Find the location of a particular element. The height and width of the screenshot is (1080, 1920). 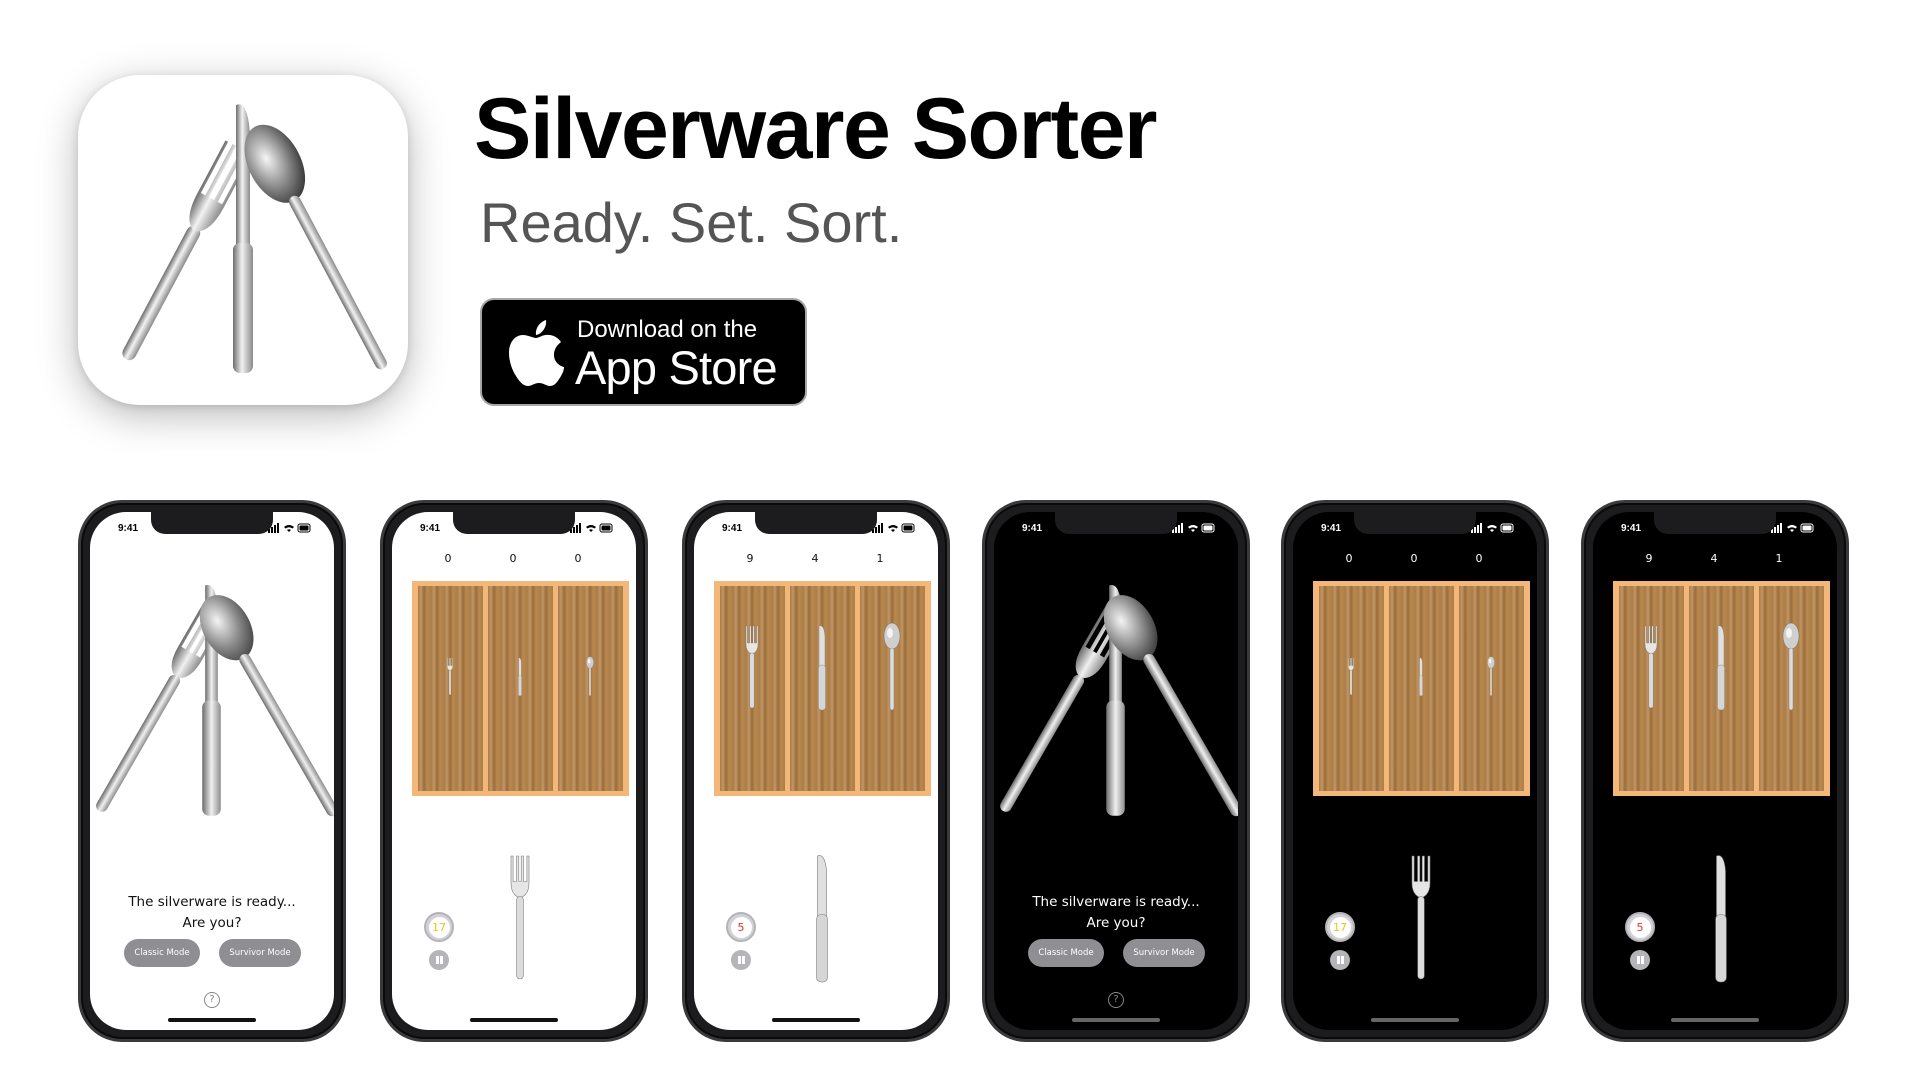

timer-value: 17 is located at coordinates (439, 927).